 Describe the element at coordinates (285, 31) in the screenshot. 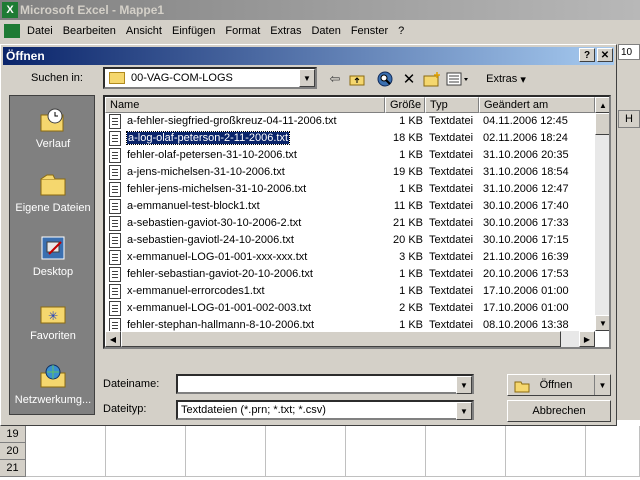

I see `menu-extras: Extras` at that location.